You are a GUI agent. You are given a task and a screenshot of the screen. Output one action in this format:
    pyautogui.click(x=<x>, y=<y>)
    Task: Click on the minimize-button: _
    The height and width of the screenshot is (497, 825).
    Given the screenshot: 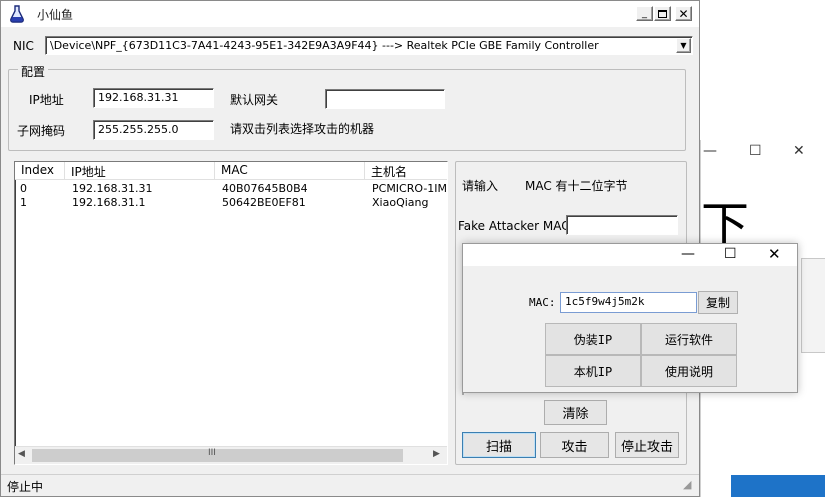 What is the action you would take?
    pyautogui.click(x=644, y=13)
    